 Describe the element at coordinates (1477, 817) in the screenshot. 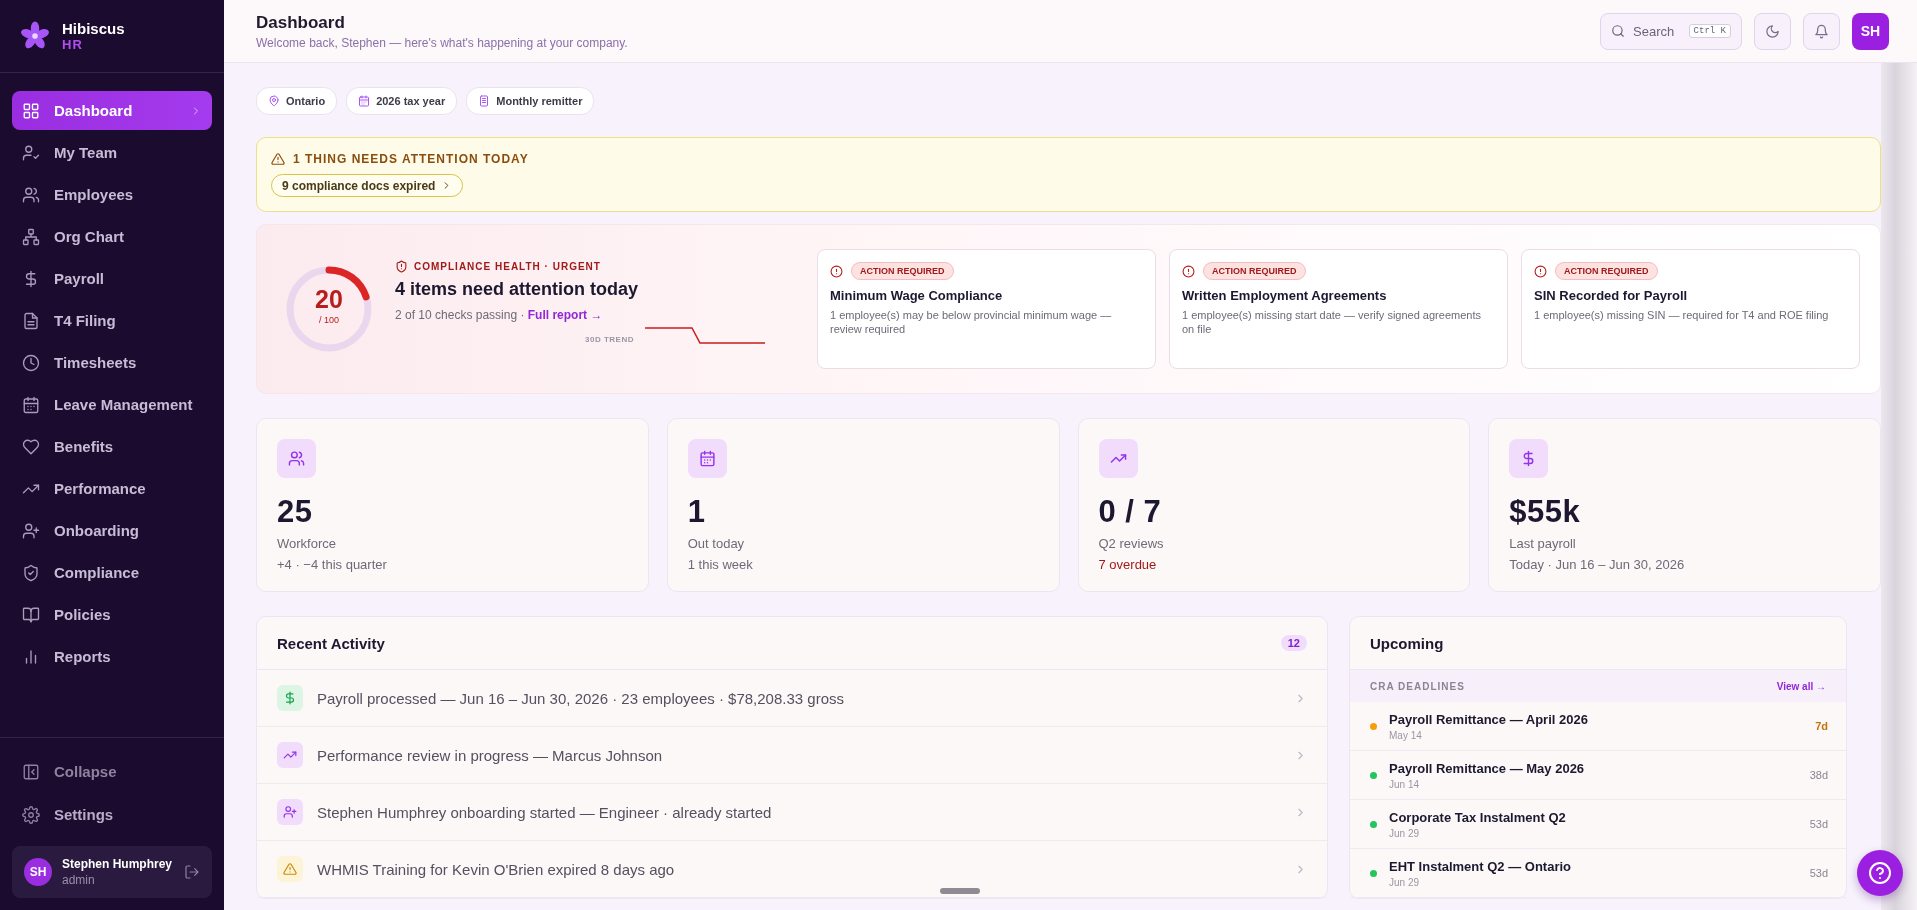

I see `deadline-title: Corporate Tax Instalment Q2` at that location.